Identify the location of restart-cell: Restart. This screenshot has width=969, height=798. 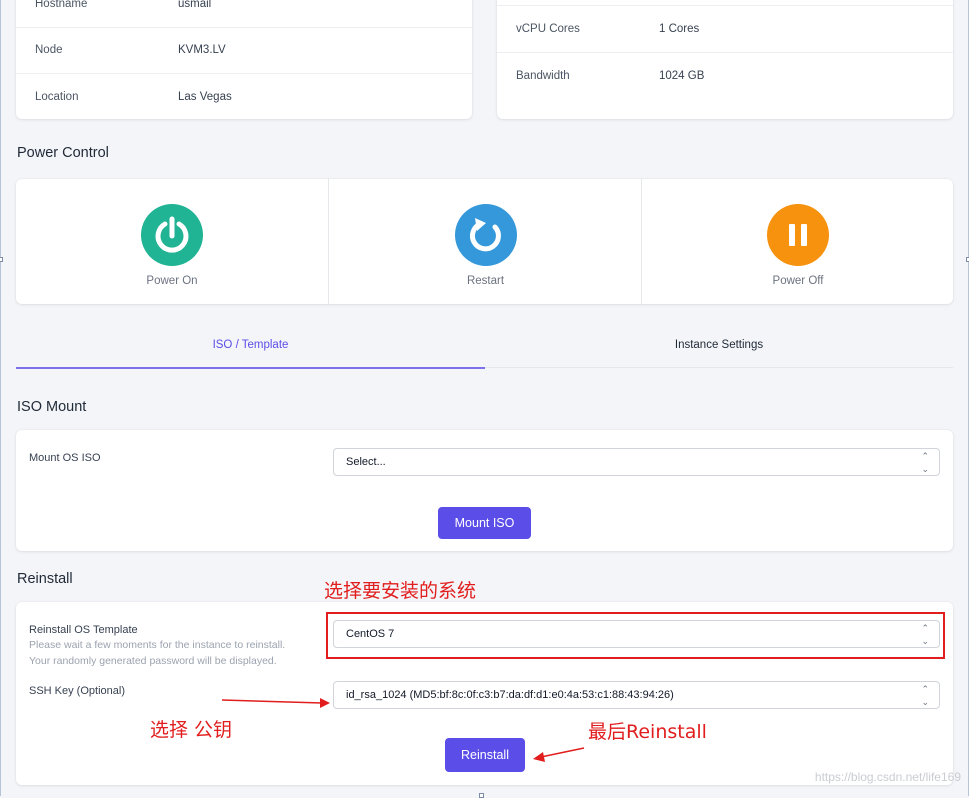
(485, 241).